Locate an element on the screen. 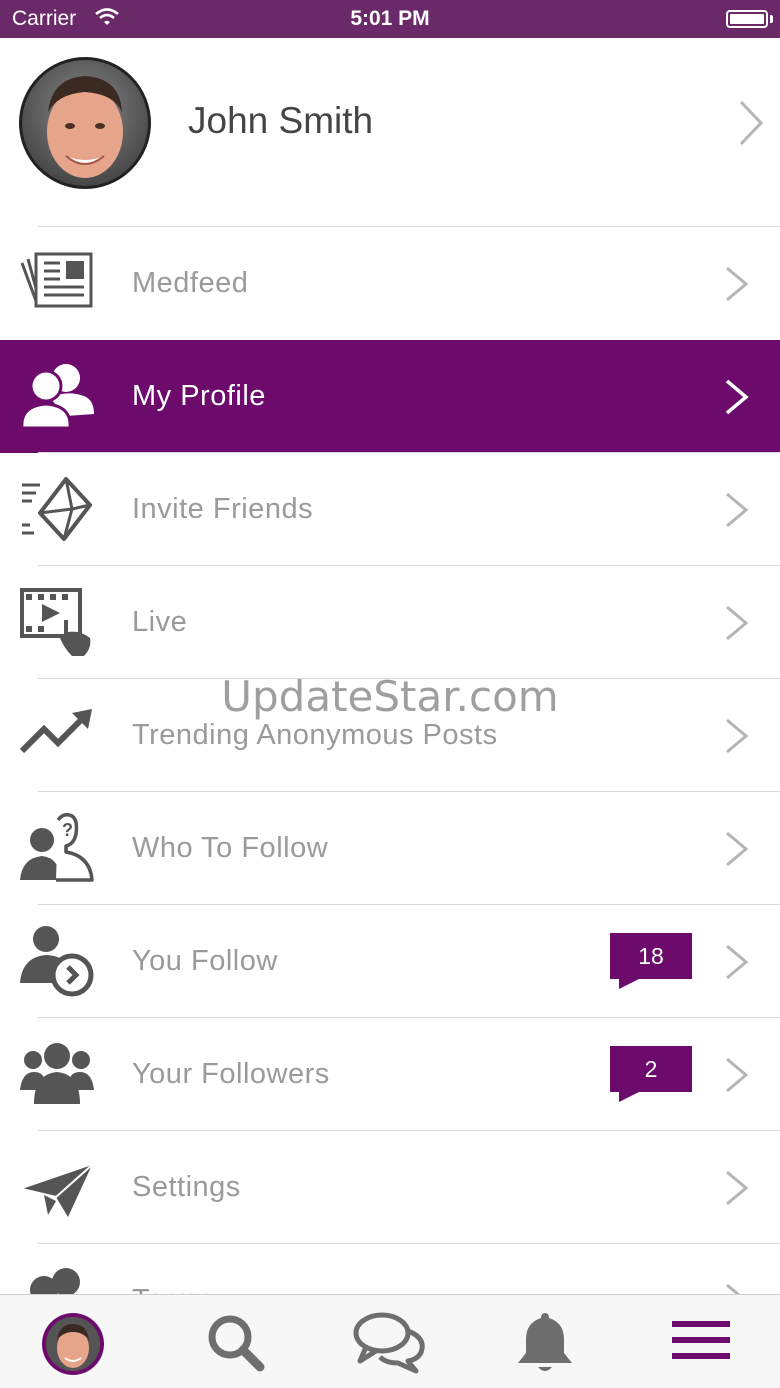 This screenshot has width=780, height=1388. search-tab is located at coordinates (235, 1342).